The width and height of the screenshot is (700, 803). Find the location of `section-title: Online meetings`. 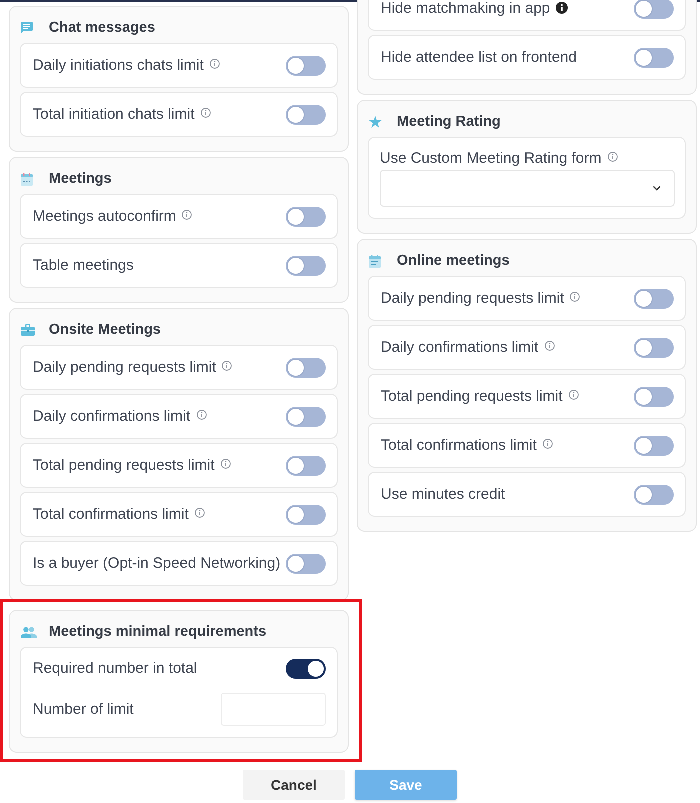

section-title: Online meetings is located at coordinates (453, 261).